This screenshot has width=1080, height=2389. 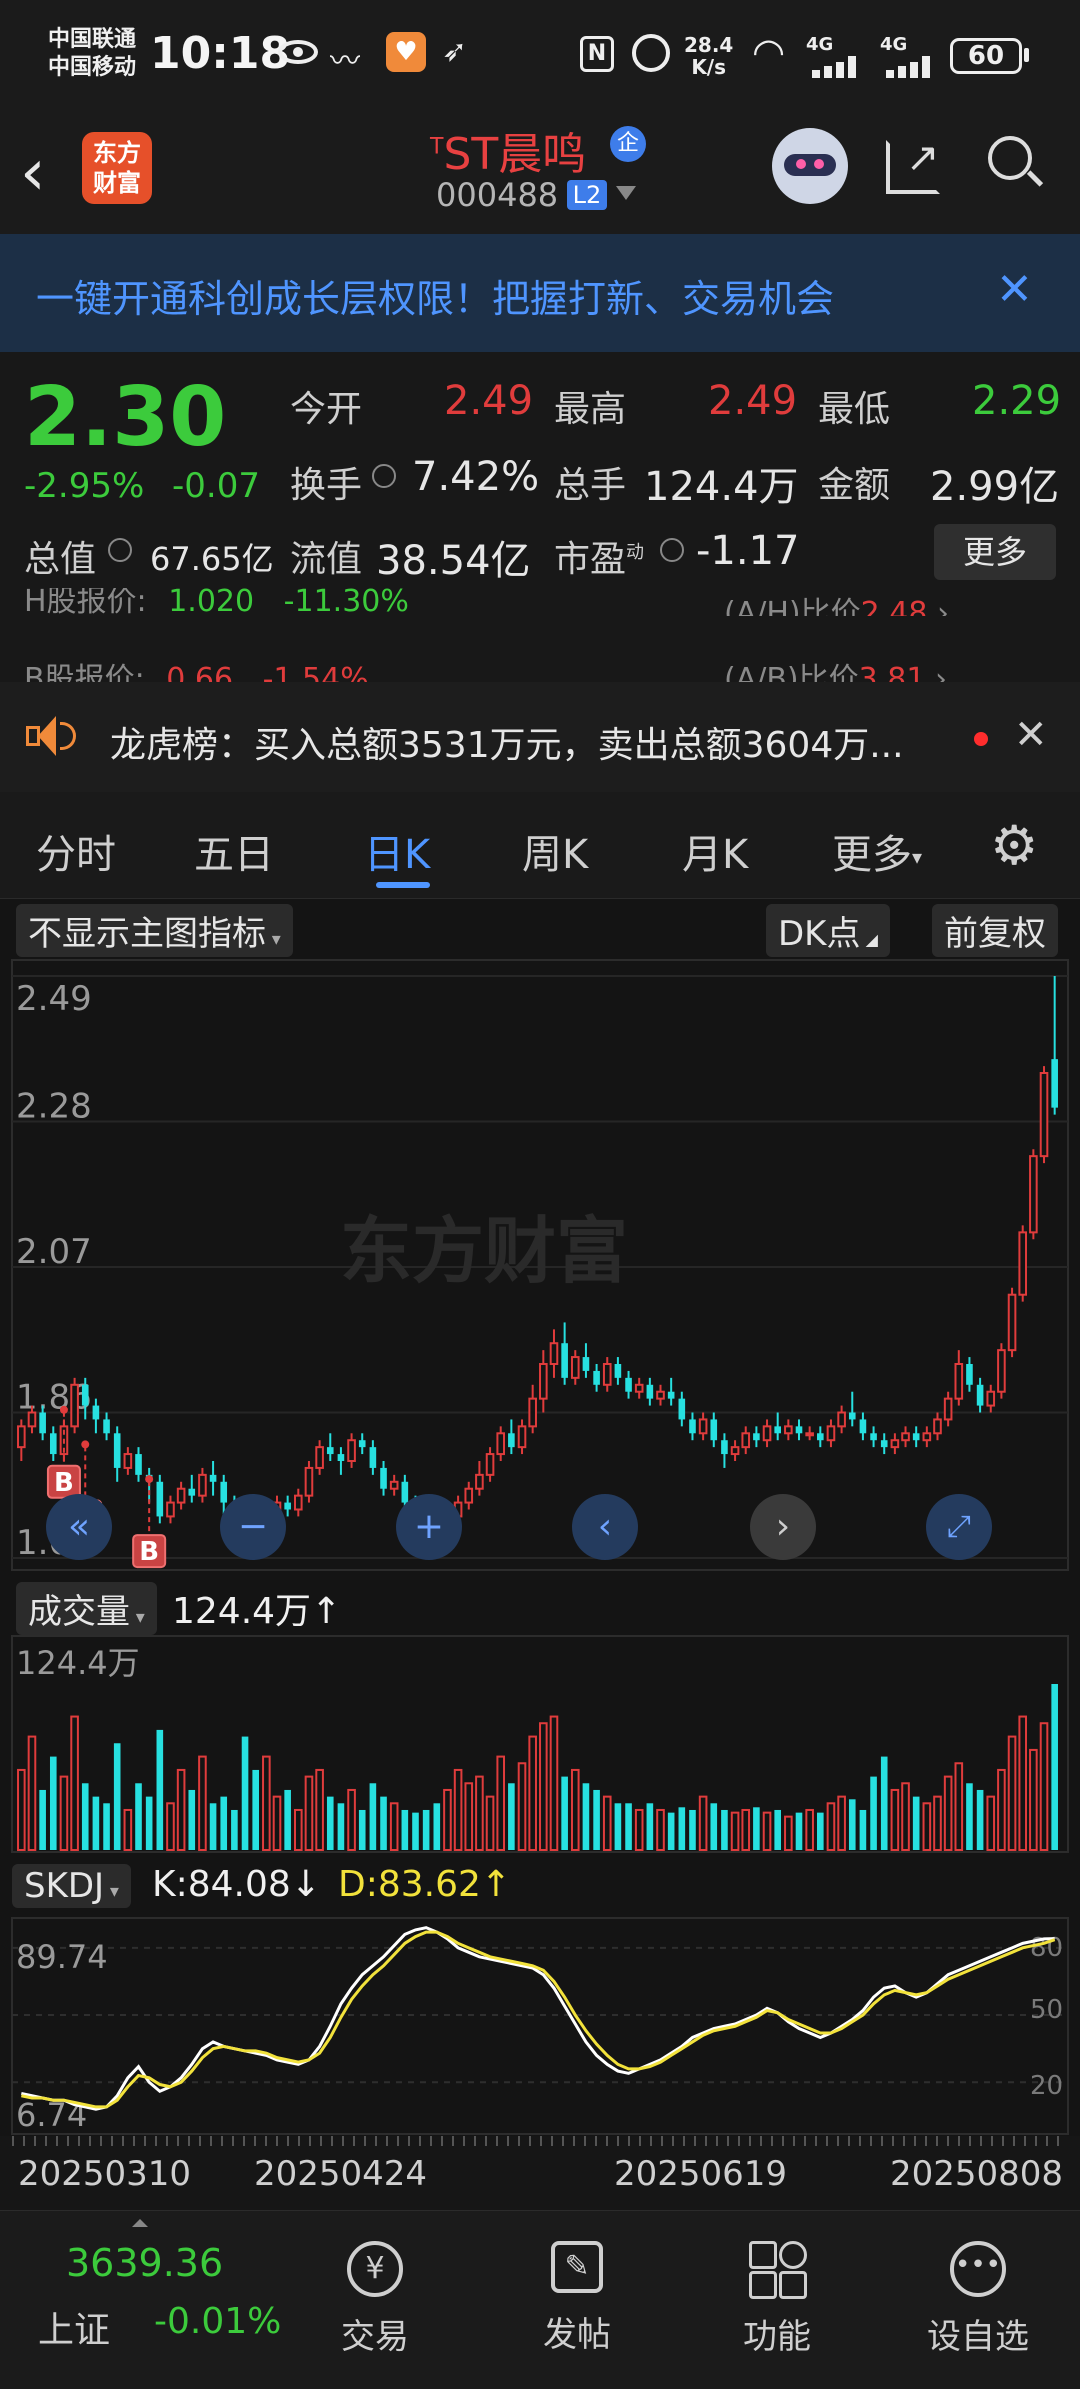 I want to click on functions-button: 功能, so click(x=777, y=2300).